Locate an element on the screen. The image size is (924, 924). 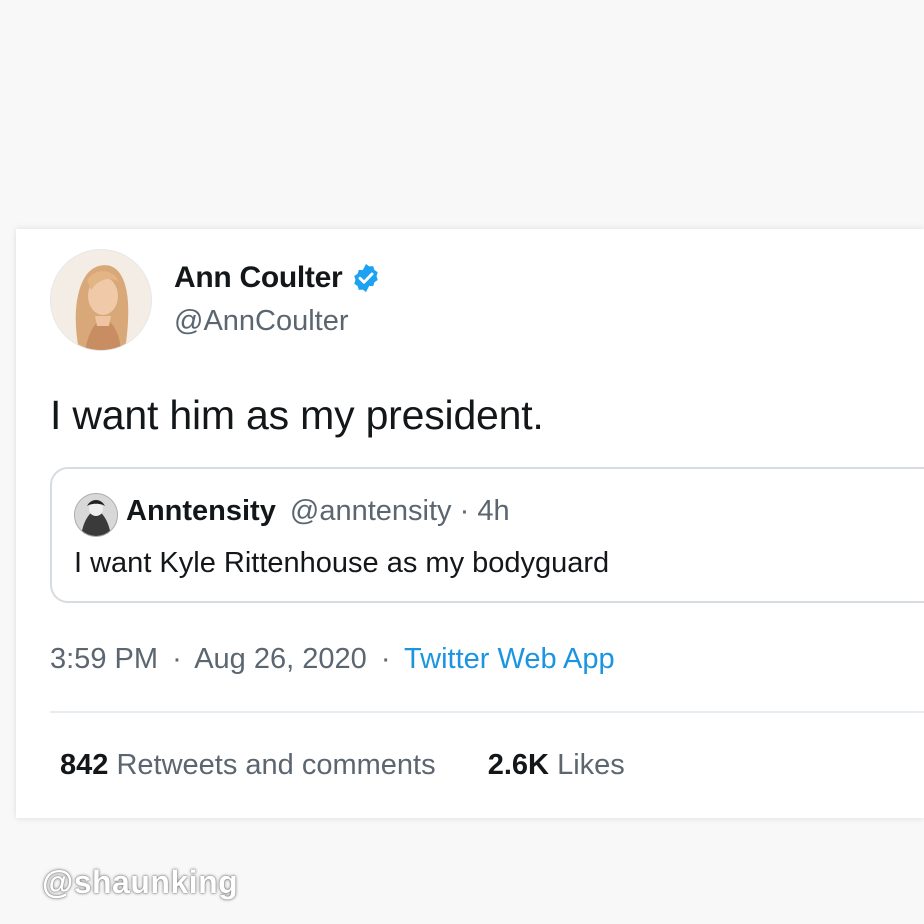
likes-label: Likes is located at coordinates (591, 765).